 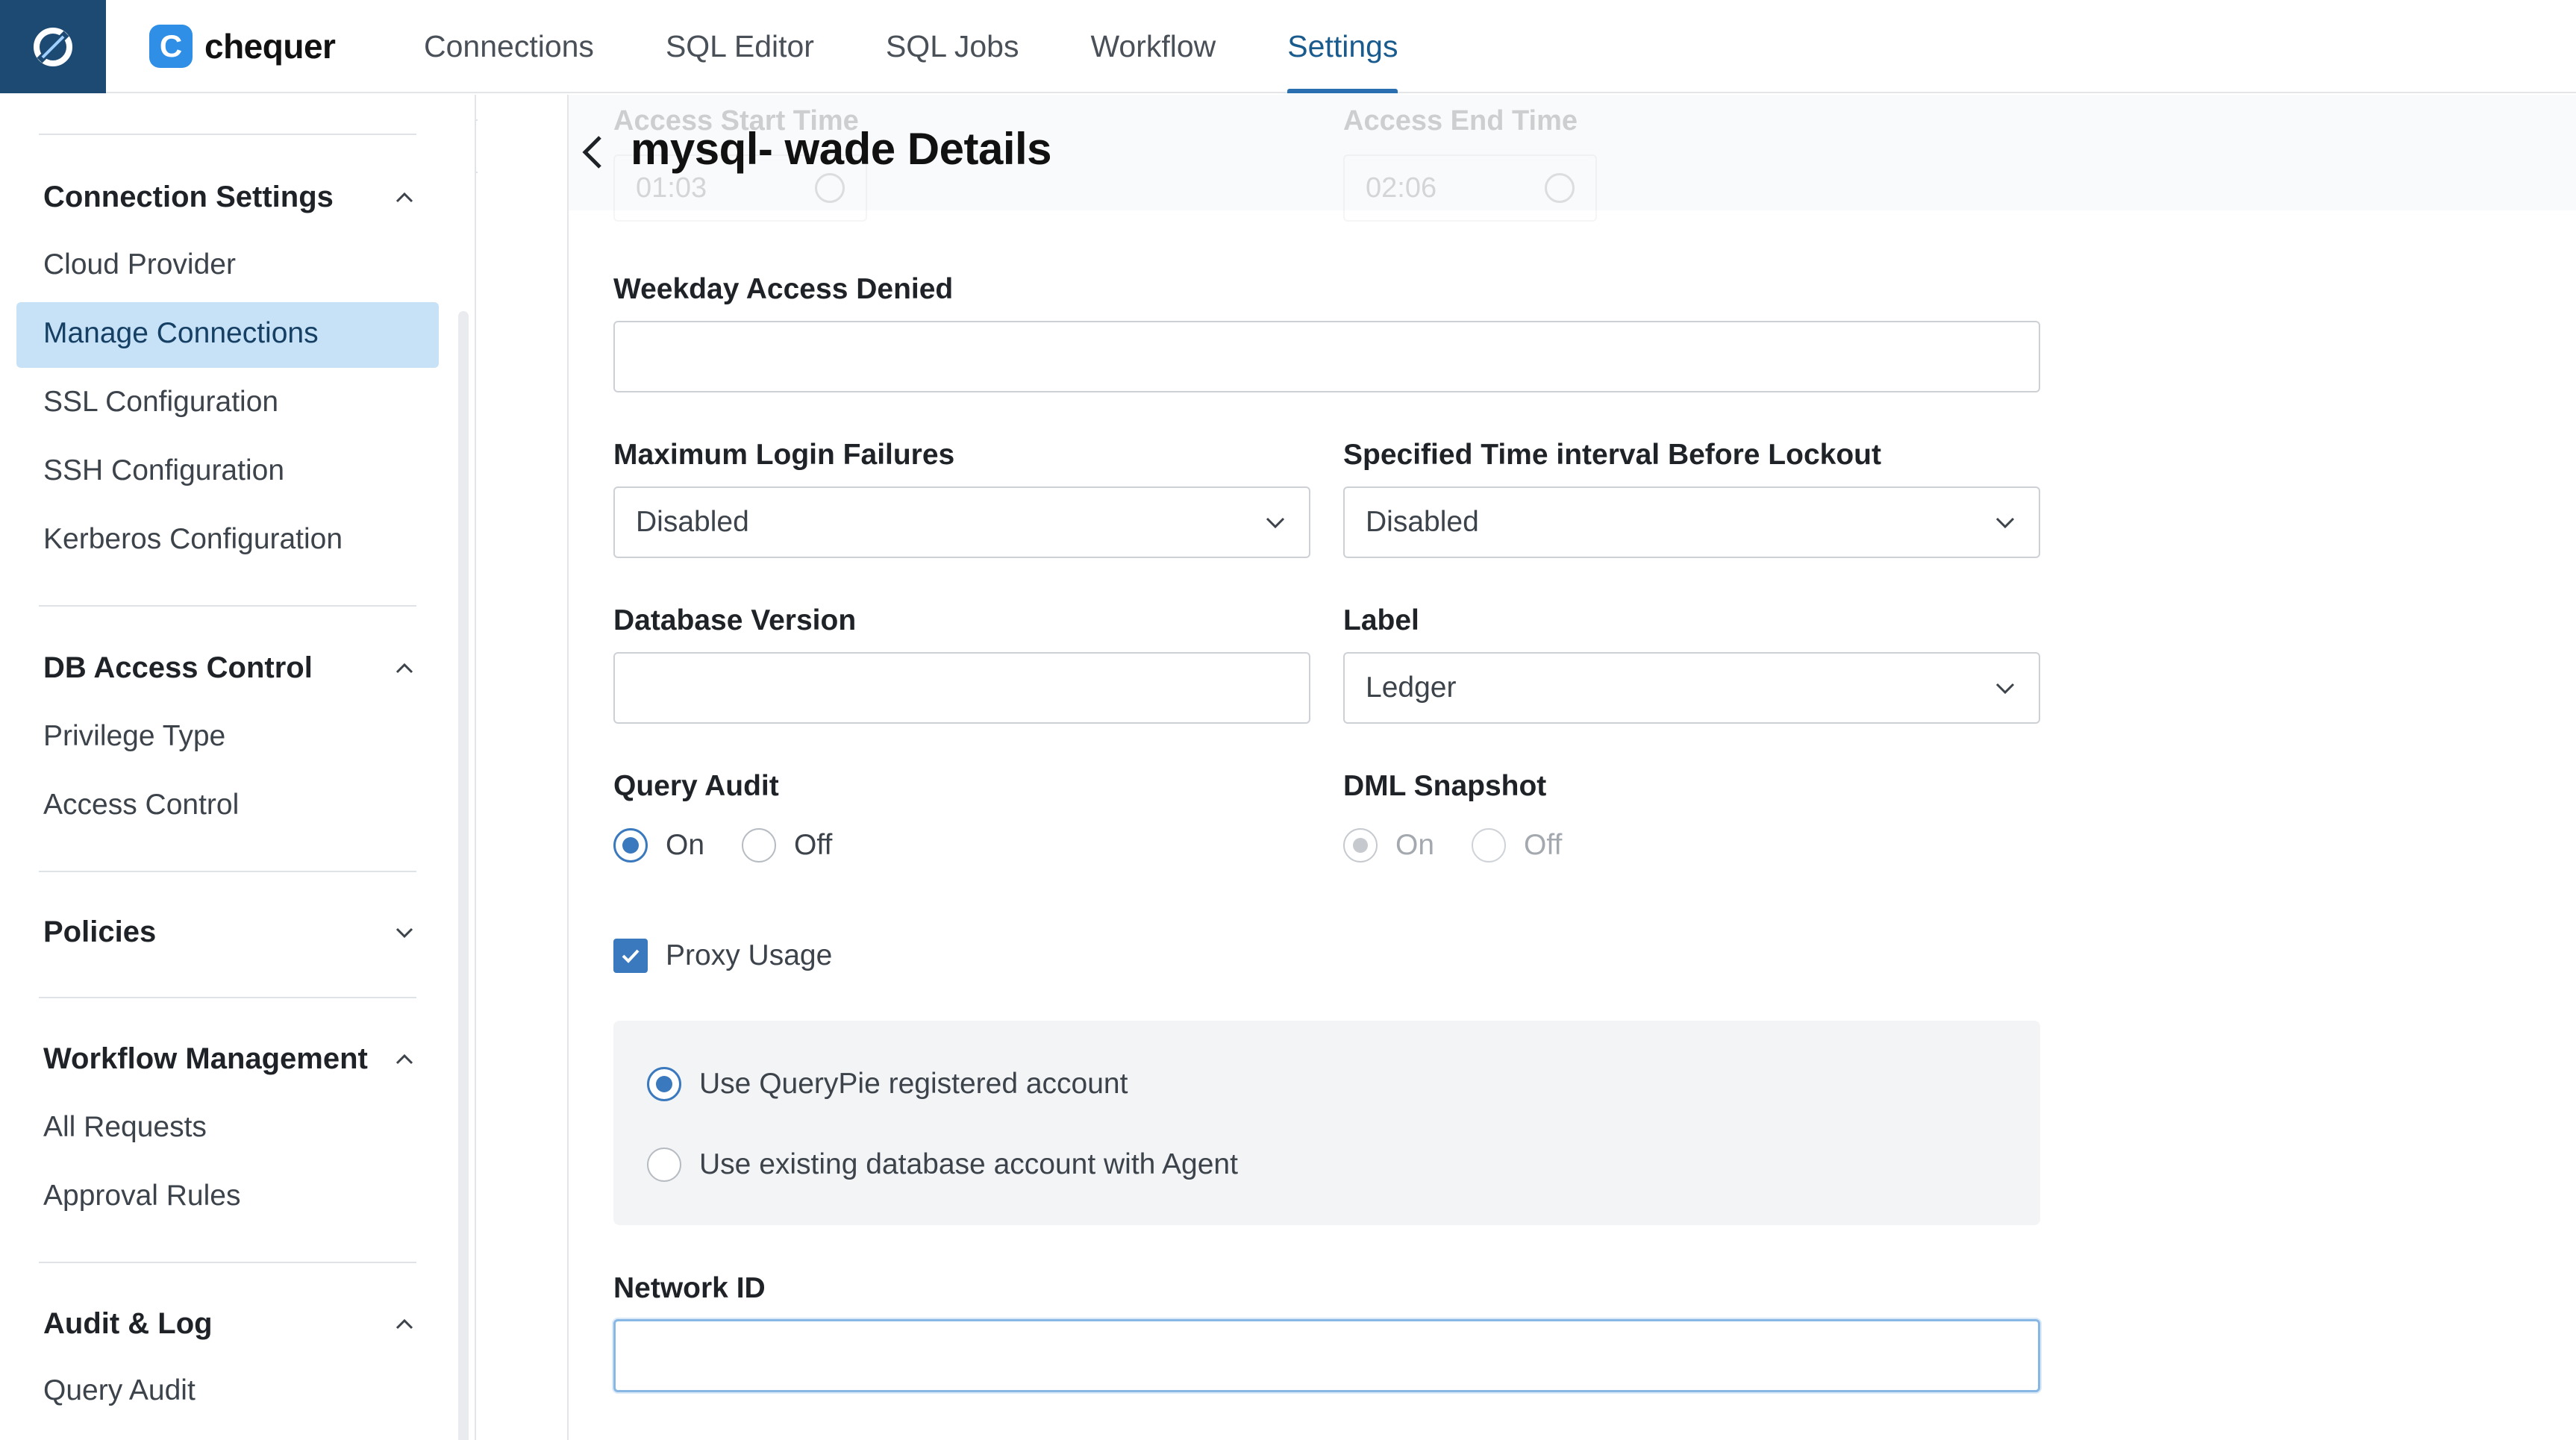 I want to click on label-select-value: Ledger, so click(x=1411, y=688).